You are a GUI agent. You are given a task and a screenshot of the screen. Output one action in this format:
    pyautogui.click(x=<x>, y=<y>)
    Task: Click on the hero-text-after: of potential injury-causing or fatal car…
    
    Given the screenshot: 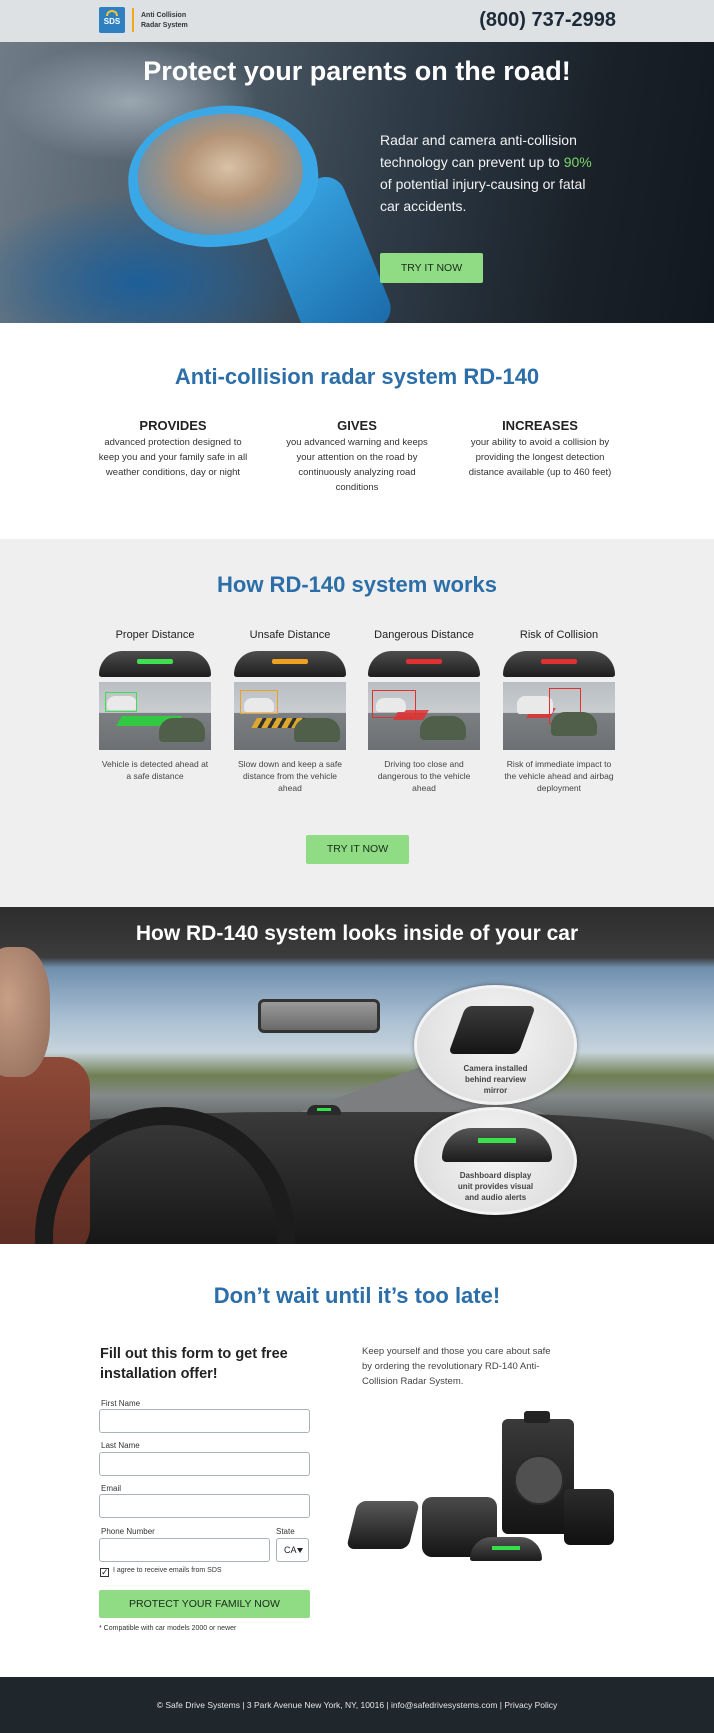 What is the action you would take?
    pyautogui.click(x=483, y=195)
    